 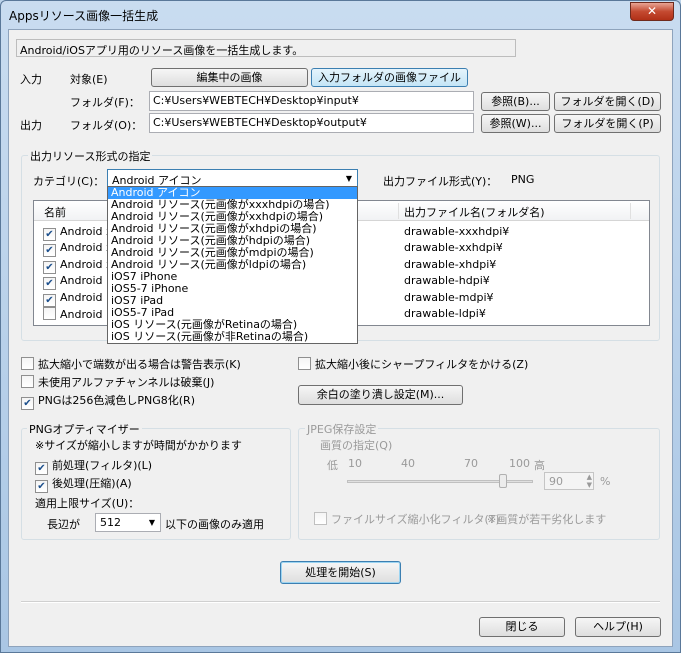 What do you see at coordinates (229, 77) in the screenshot?
I see `target-editing-image-button: 編集中の画像` at bounding box center [229, 77].